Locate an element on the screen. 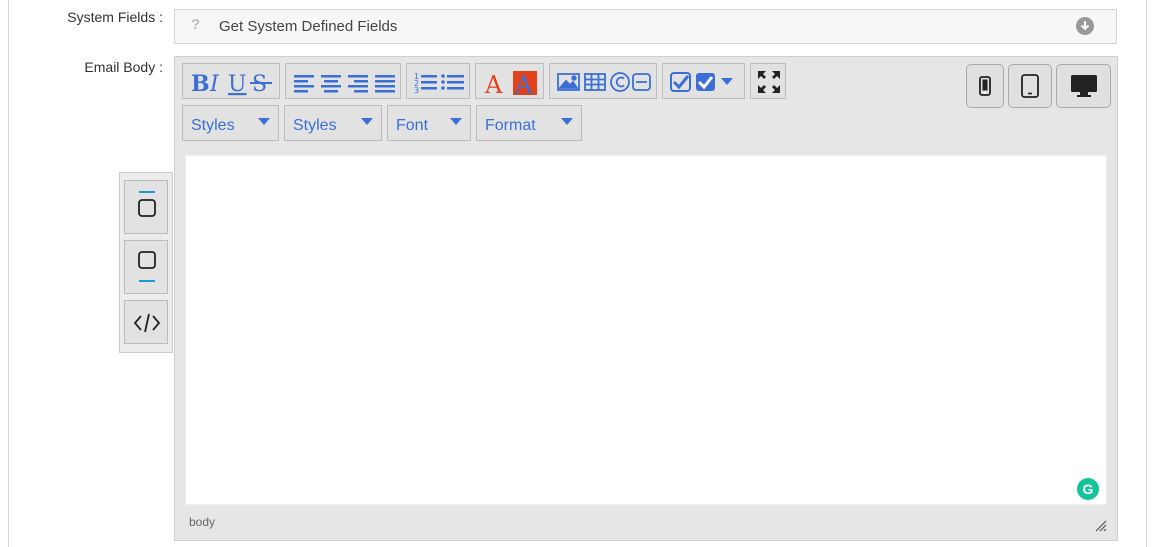 Image resolution: width=1167 pixels, height=547 pixels. source-code-icon is located at coordinates (147, 323).